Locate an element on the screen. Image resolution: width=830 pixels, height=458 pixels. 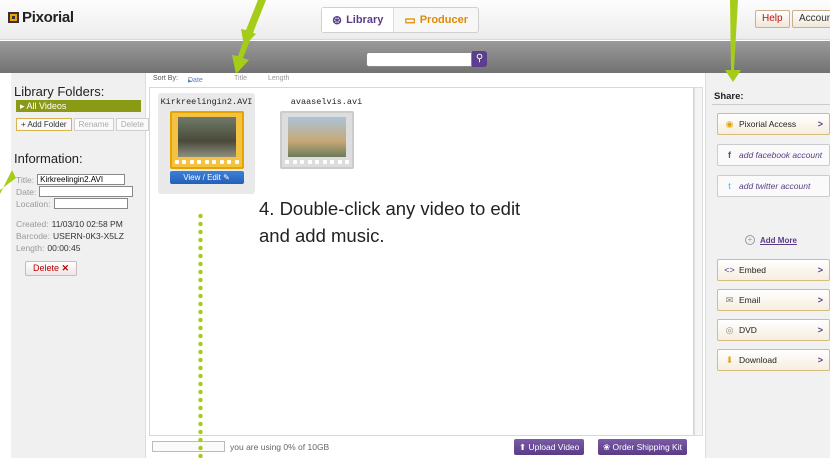
annotation-arrow-sort is located at coordinates (249, 37).